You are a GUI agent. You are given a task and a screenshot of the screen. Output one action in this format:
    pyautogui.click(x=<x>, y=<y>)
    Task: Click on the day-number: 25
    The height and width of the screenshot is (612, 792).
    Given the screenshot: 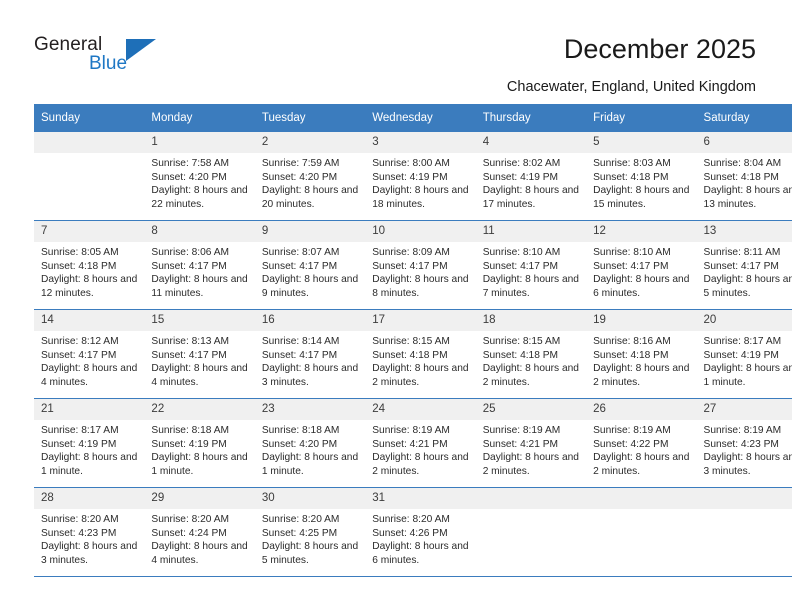 What is the action you would take?
    pyautogui.click(x=531, y=409)
    